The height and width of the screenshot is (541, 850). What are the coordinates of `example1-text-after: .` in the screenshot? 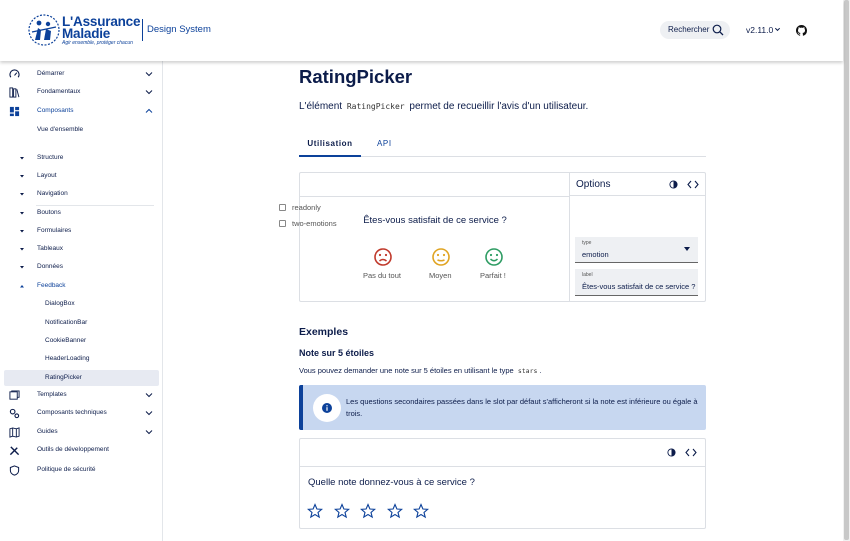 It's located at (540, 370).